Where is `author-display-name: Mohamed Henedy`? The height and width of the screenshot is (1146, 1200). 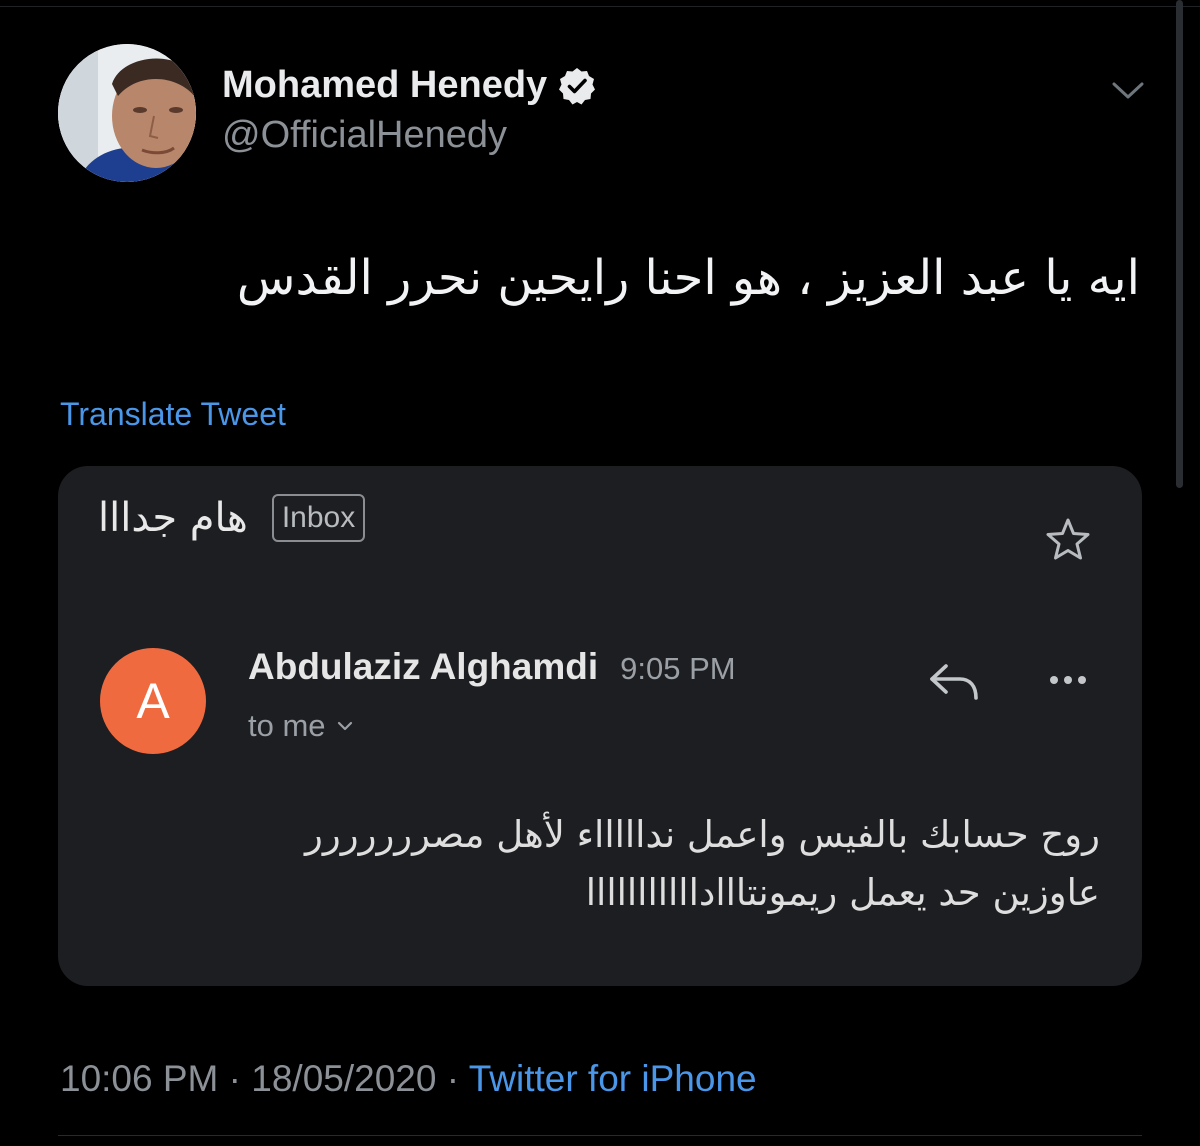
author-display-name: Mohamed Henedy is located at coordinates (409, 85).